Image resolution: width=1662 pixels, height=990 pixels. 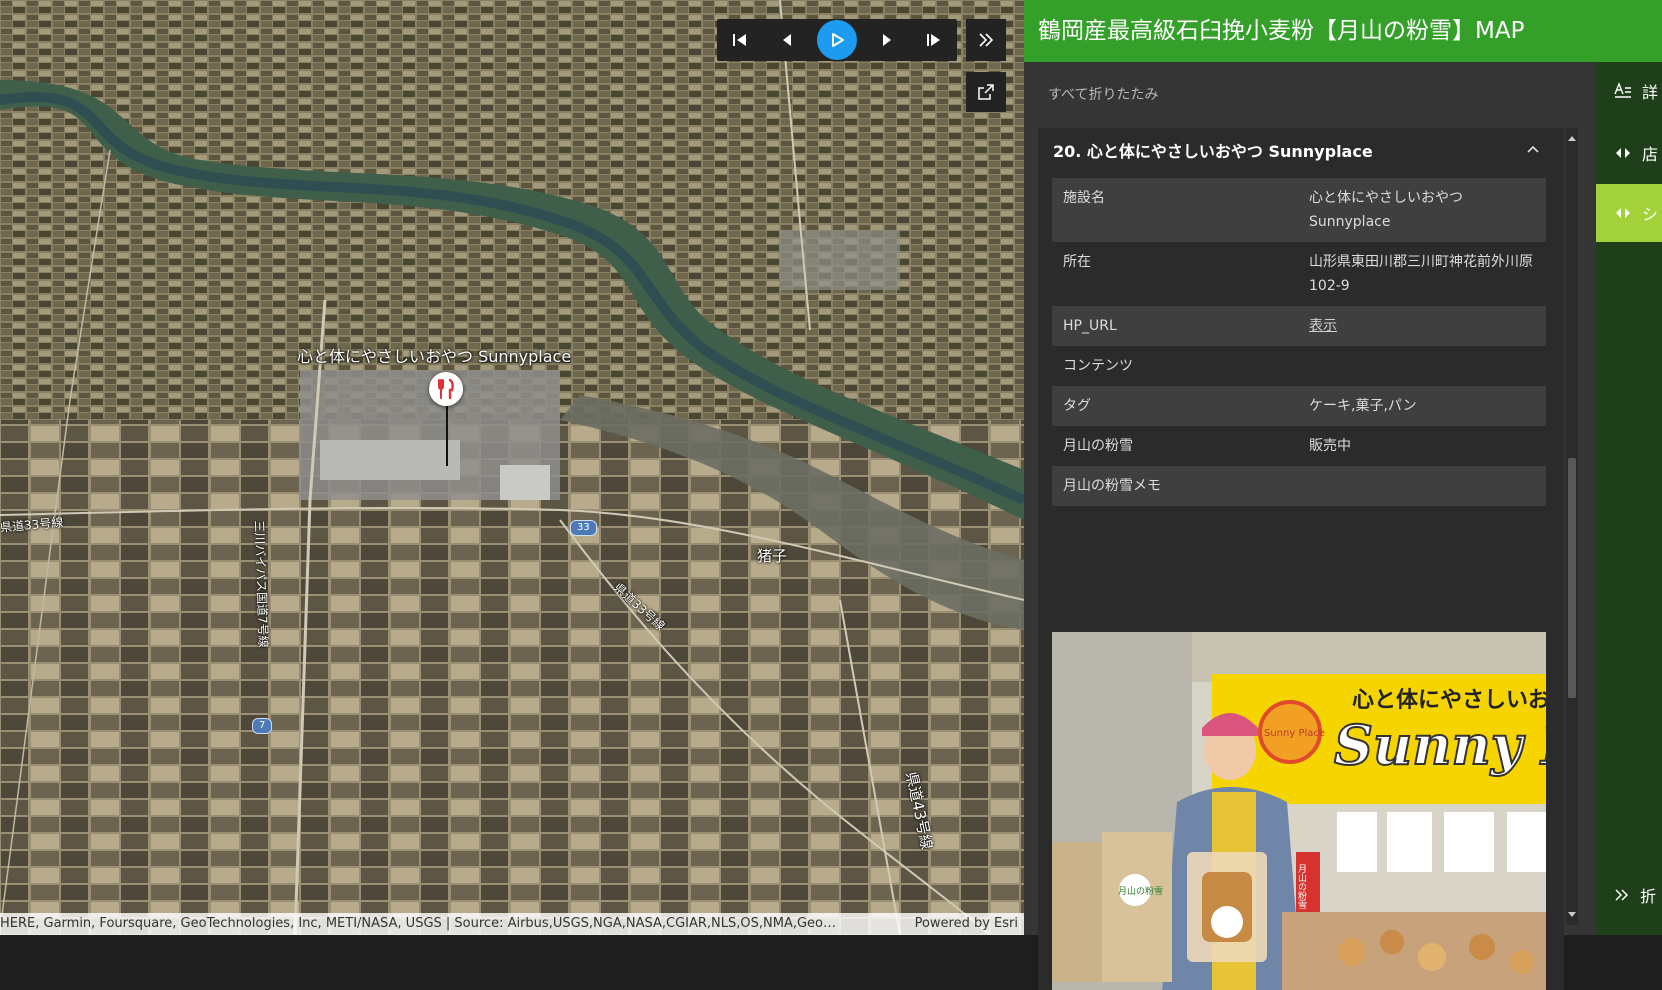 What do you see at coordinates (1175, 326) in the screenshot?
I see `attr-key: HP_URL` at bounding box center [1175, 326].